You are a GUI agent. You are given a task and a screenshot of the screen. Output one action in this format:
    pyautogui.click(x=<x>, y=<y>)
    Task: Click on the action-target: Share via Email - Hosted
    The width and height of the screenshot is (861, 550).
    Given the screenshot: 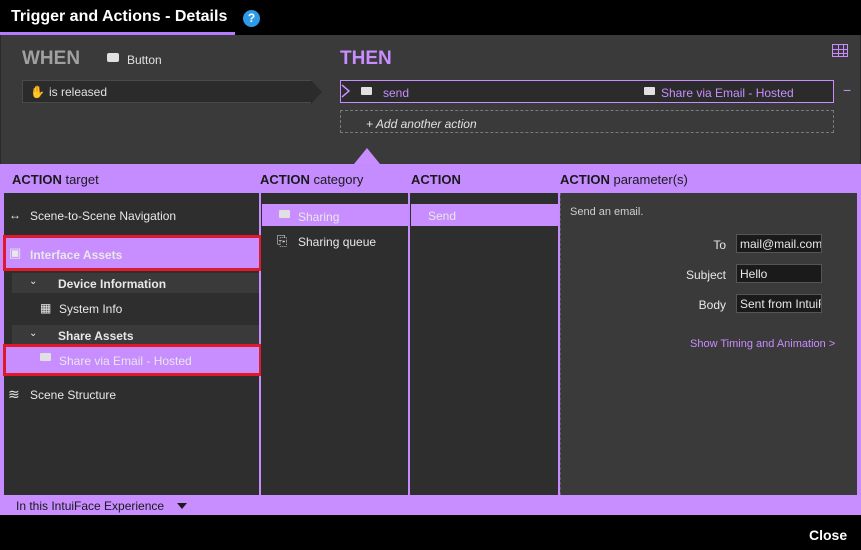 What is the action you would take?
    pyautogui.click(x=727, y=93)
    